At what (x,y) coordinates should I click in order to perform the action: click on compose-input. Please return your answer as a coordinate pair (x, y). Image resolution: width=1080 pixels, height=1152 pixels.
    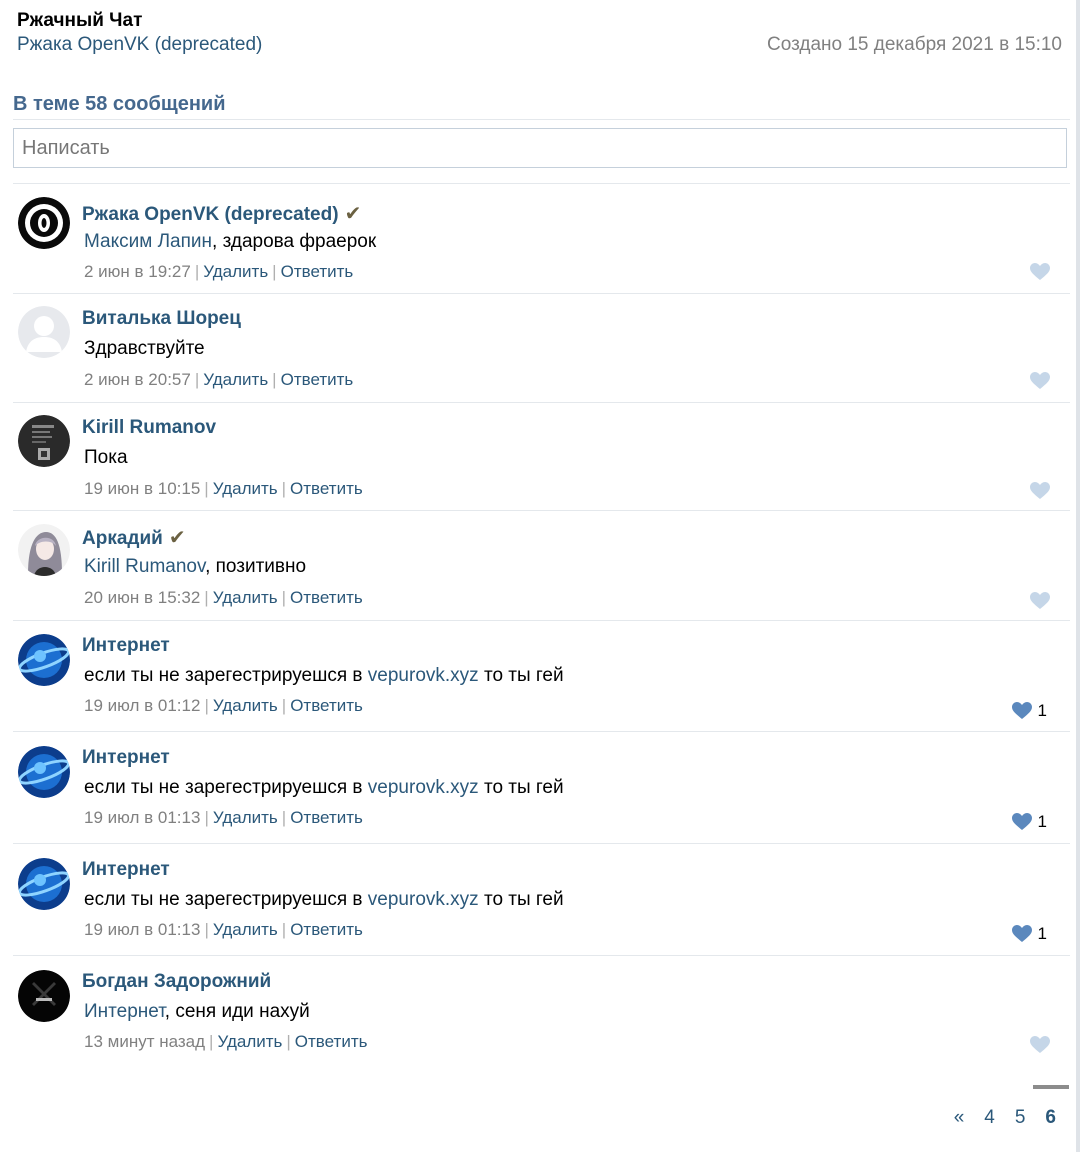
    Looking at the image, I should click on (540, 148).